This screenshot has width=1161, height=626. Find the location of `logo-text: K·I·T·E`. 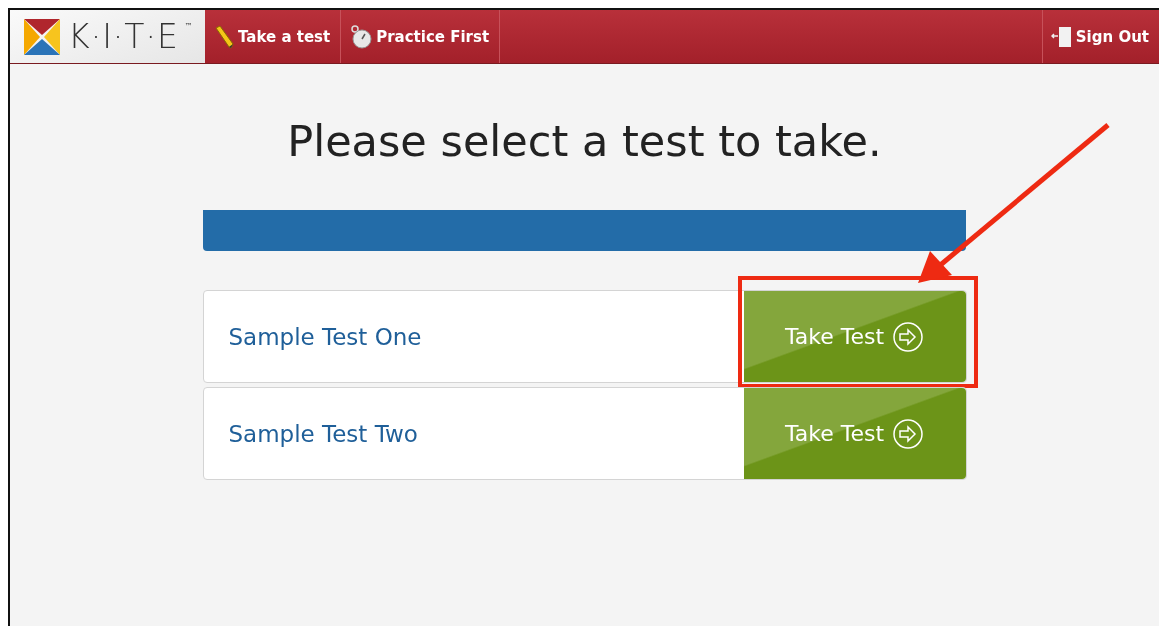

logo-text: K·I·T·E is located at coordinates (123, 36).